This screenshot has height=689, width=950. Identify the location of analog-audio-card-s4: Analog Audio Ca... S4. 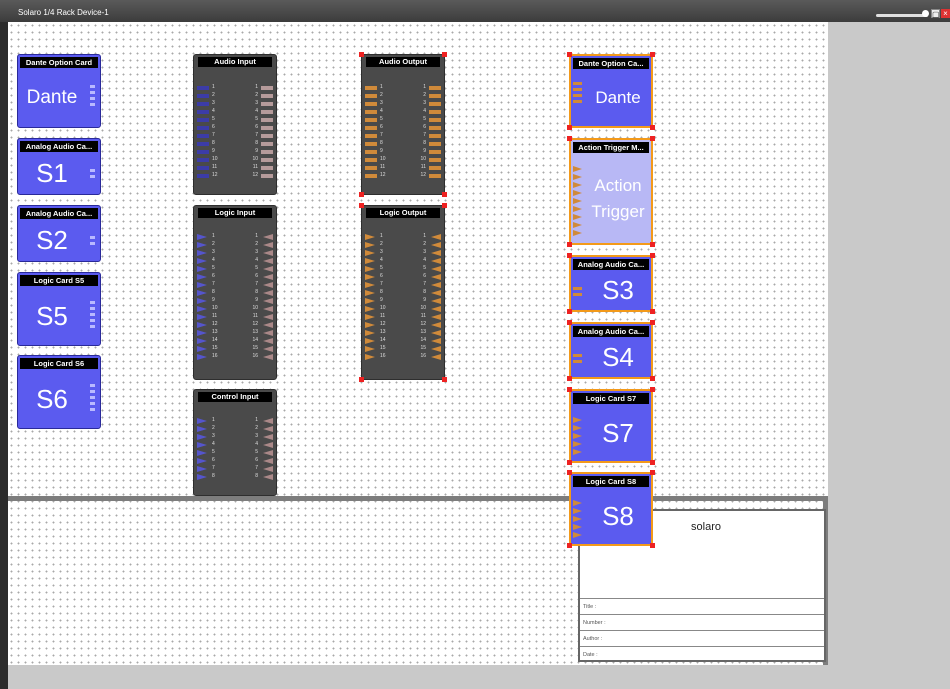
(611, 350).